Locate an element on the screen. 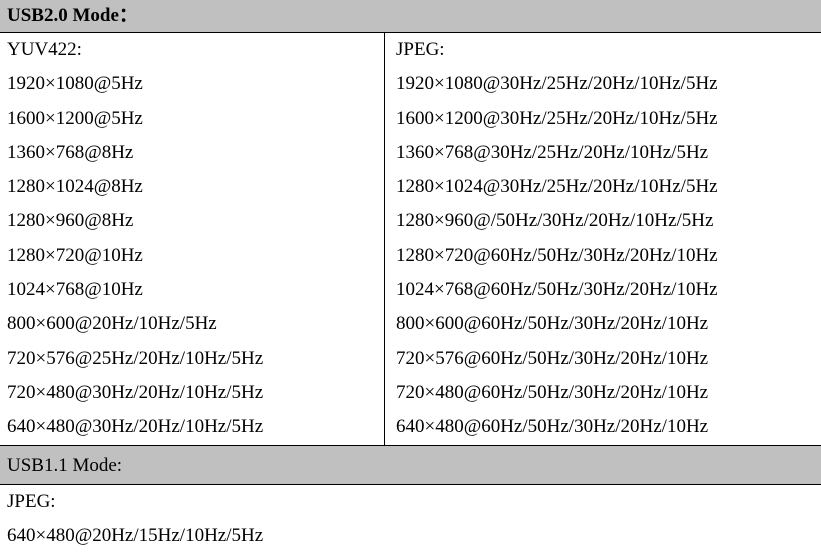 This screenshot has width=821, height=553. list-item: 1360×768@8Hz is located at coordinates (70, 152).